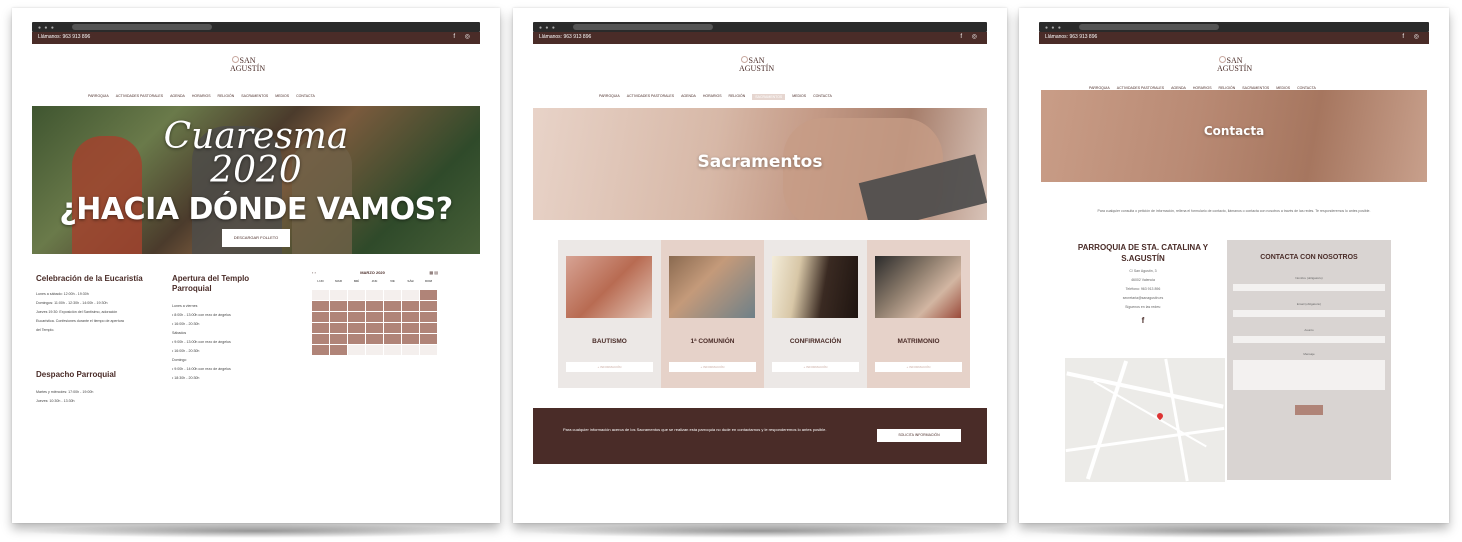 This screenshot has width=1462, height=542. Describe the element at coordinates (760, 27) in the screenshot. I see `browser-bar: ● ● ●` at that location.